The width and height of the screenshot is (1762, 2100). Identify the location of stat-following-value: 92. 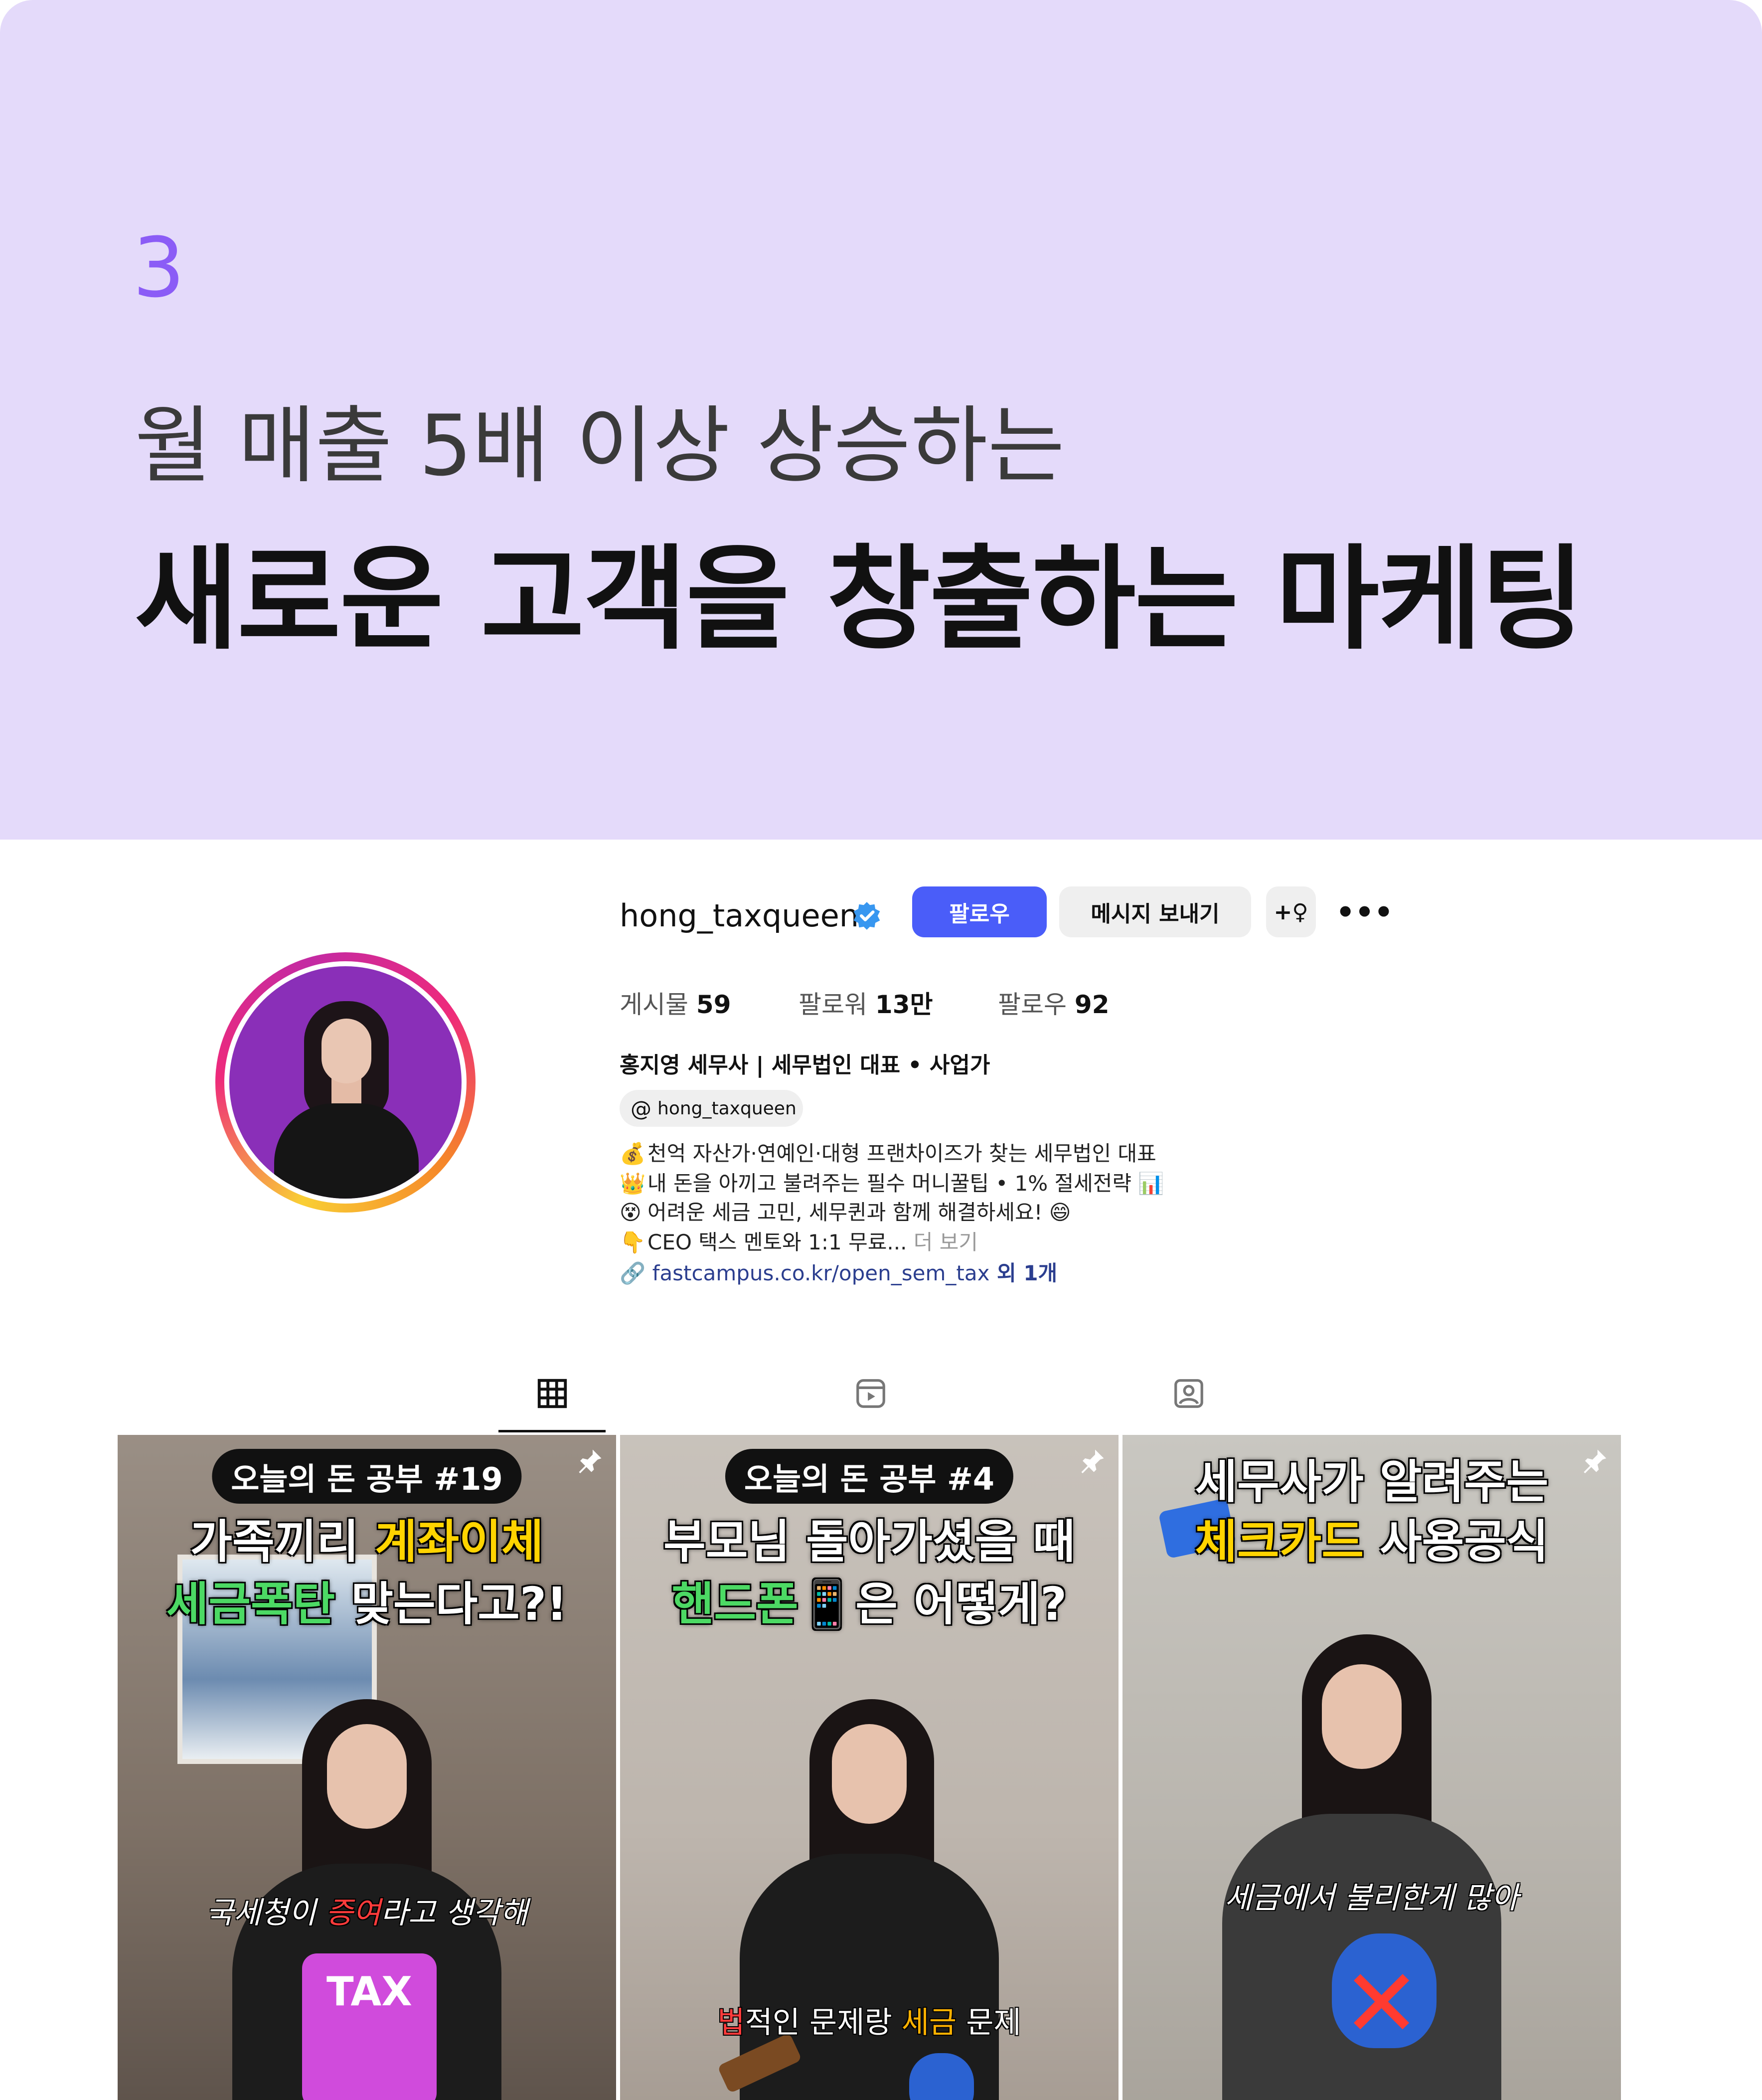
(1092, 1004).